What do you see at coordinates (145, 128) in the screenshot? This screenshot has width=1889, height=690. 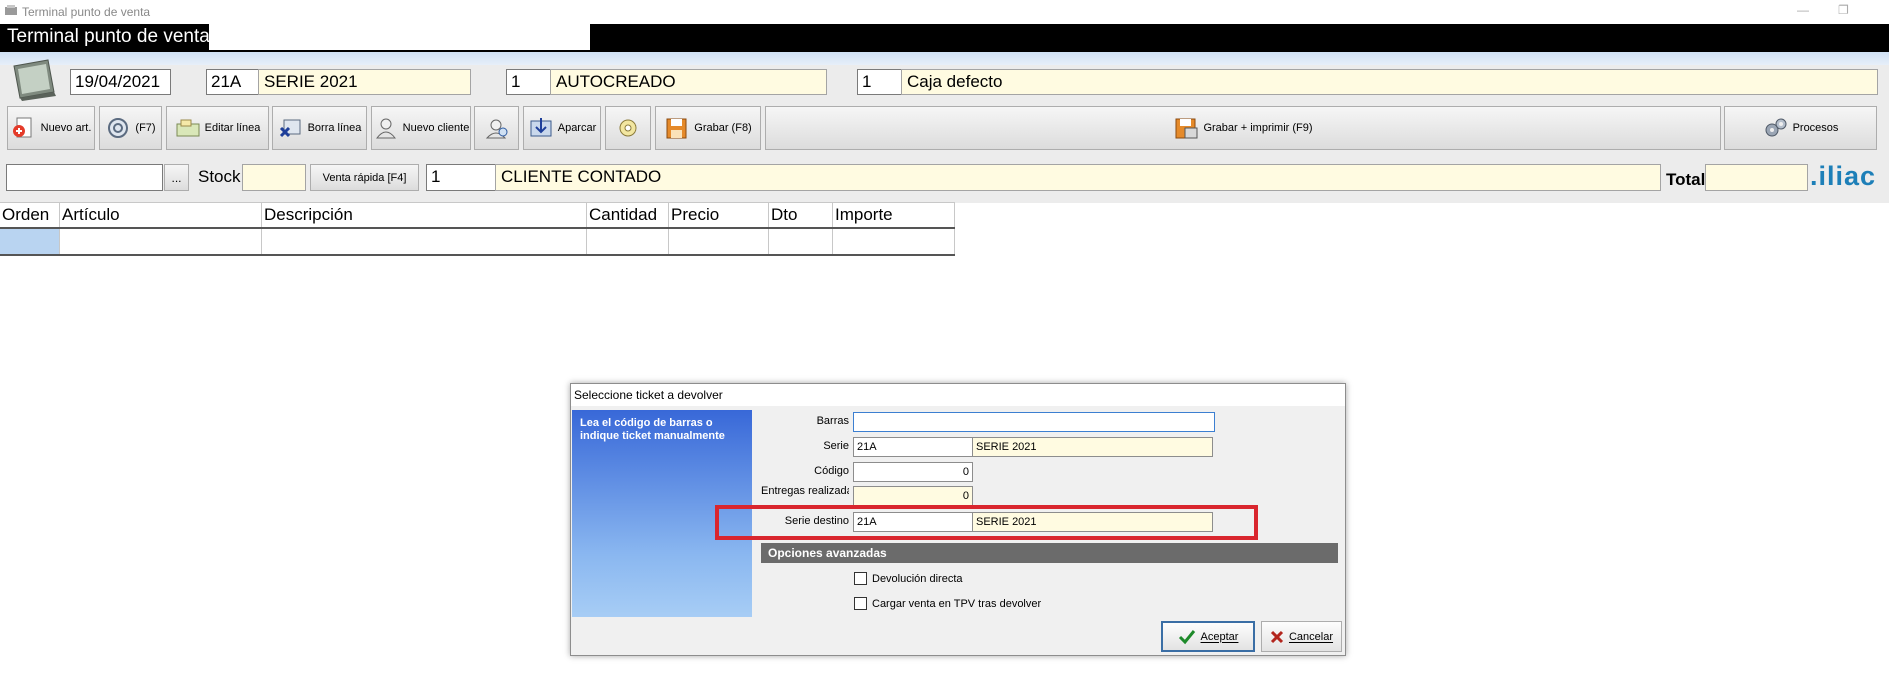 I see `f7-label: (F7)` at bounding box center [145, 128].